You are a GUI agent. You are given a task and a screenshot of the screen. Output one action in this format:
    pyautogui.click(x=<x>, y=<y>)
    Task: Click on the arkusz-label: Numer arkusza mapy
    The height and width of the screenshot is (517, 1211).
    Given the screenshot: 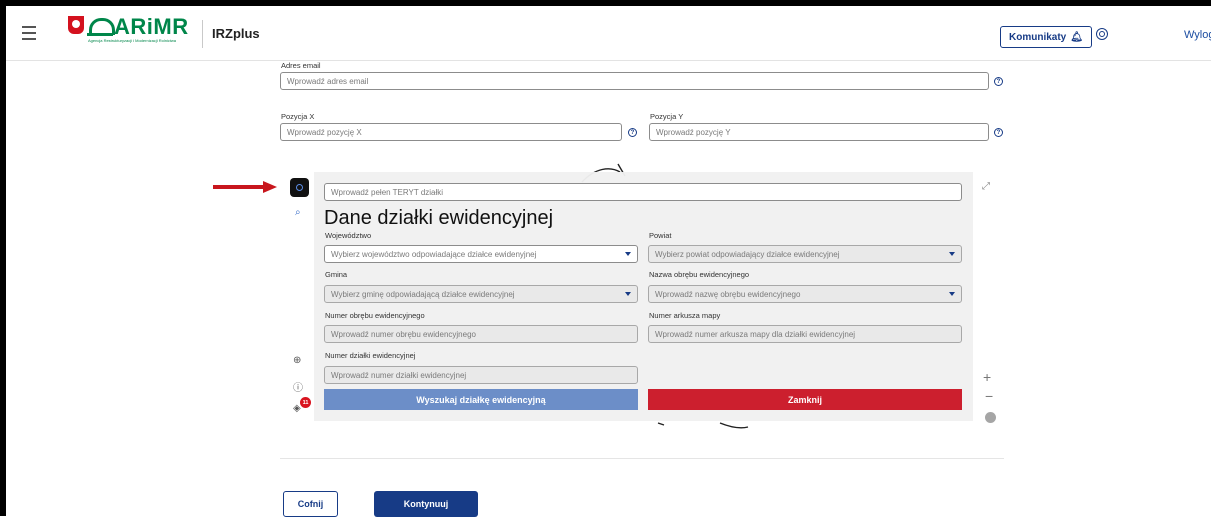 What is the action you would take?
    pyautogui.click(x=685, y=315)
    